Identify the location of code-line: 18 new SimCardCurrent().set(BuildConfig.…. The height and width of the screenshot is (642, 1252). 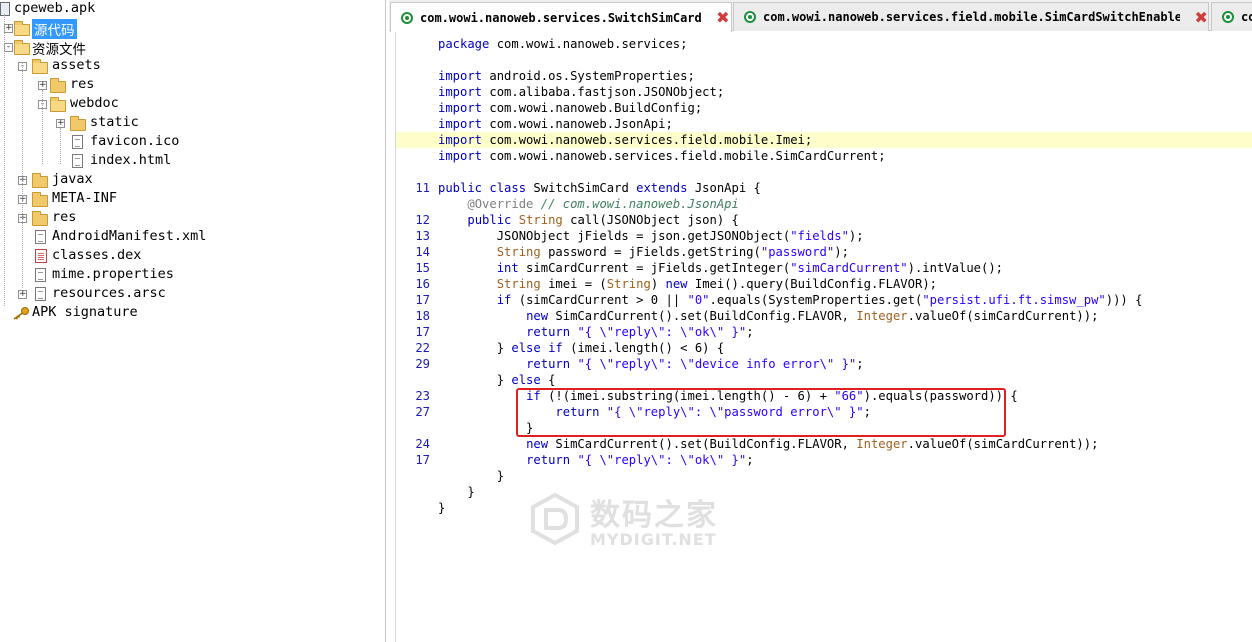
(824, 316).